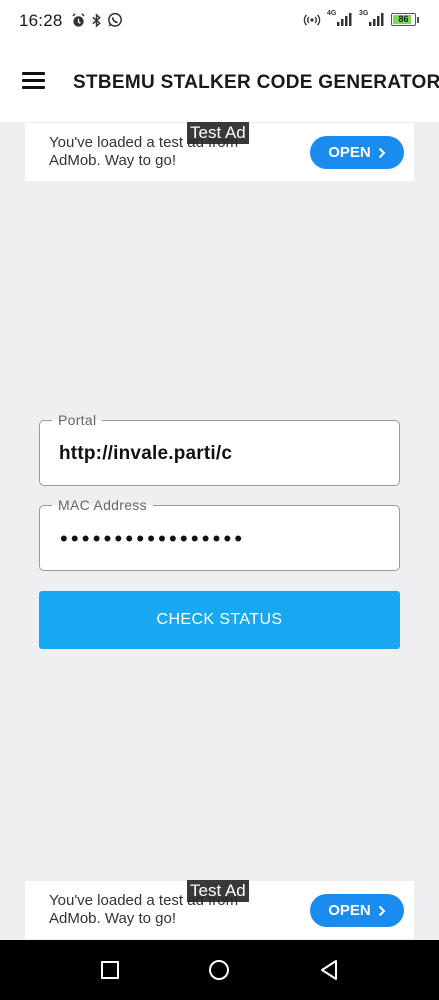 Image resolution: width=439 pixels, height=1000 pixels. What do you see at coordinates (340, 18) in the screenshot?
I see `signal-4g-icon: 4G` at bounding box center [340, 18].